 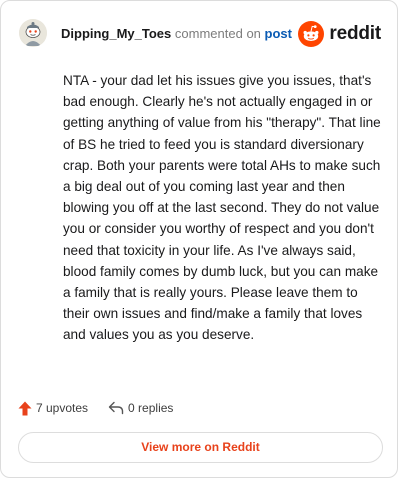 I want to click on reply-count: 0 replies, so click(x=151, y=408).